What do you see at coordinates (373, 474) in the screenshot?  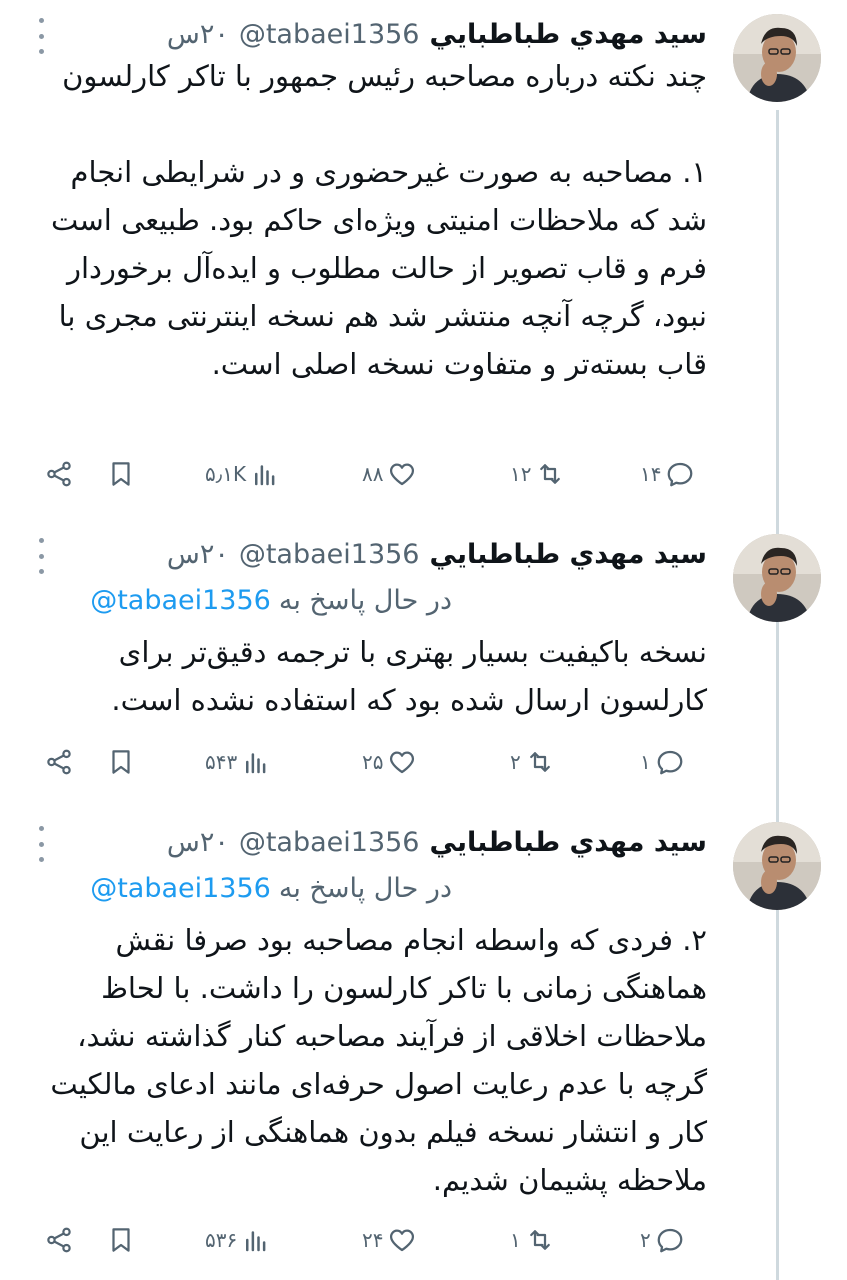 I see `like-count: ۸۸` at bounding box center [373, 474].